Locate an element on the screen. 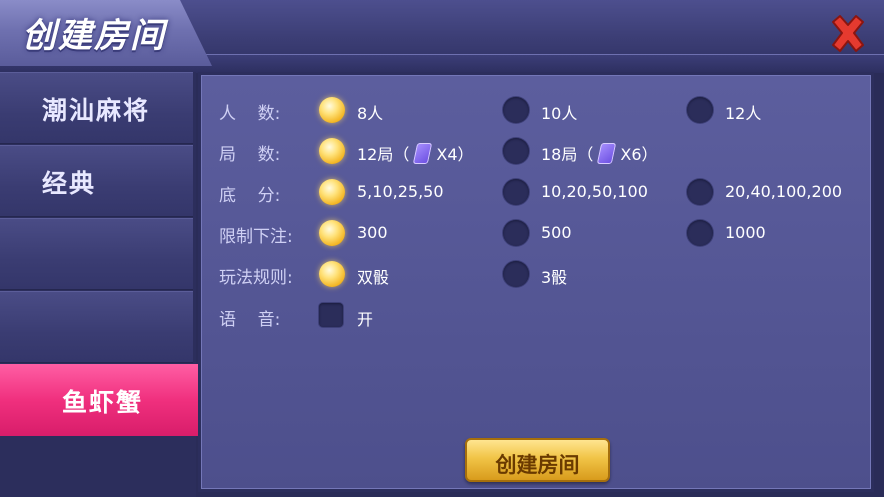 The width and height of the screenshot is (884, 497). option-label: 双骰 is located at coordinates (373, 277).